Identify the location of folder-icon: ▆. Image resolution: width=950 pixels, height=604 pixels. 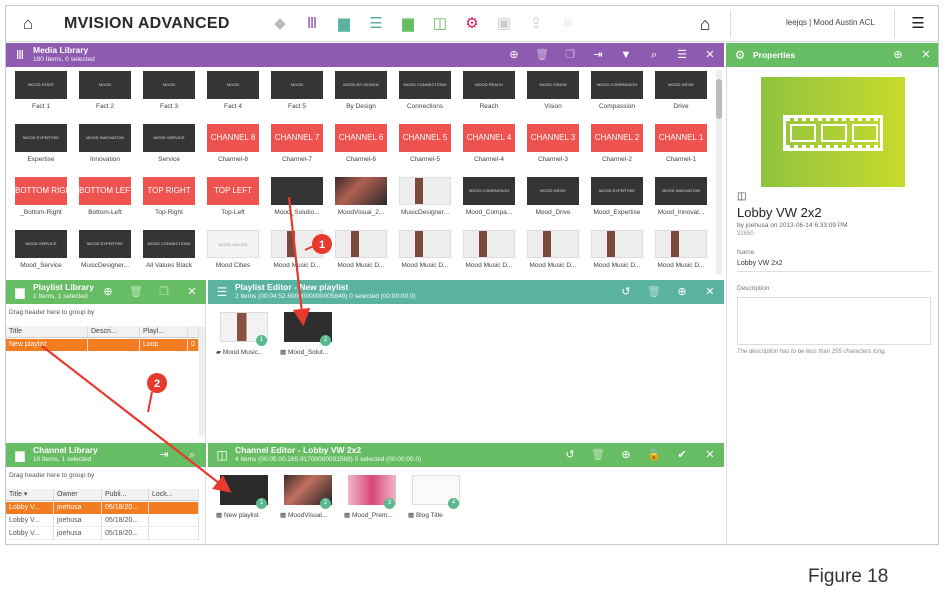
(344, 24).